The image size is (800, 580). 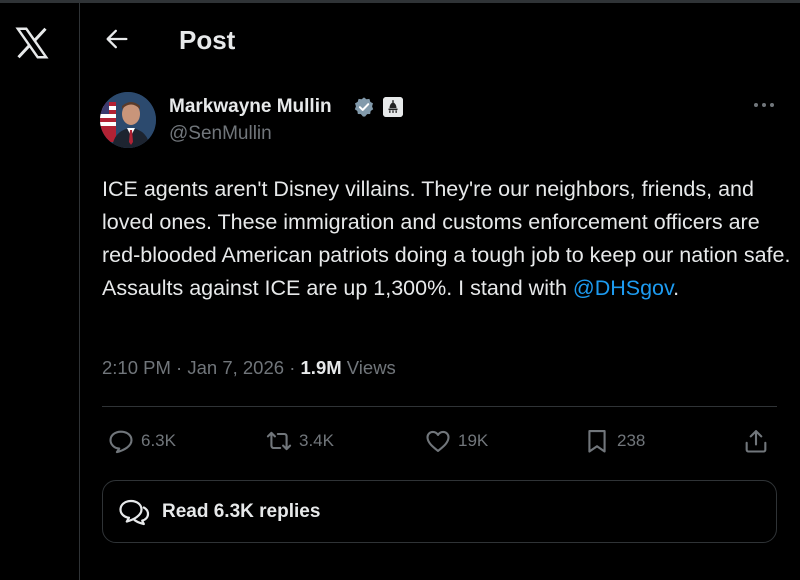 I want to click on bookmark-icon, so click(x=597, y=441).